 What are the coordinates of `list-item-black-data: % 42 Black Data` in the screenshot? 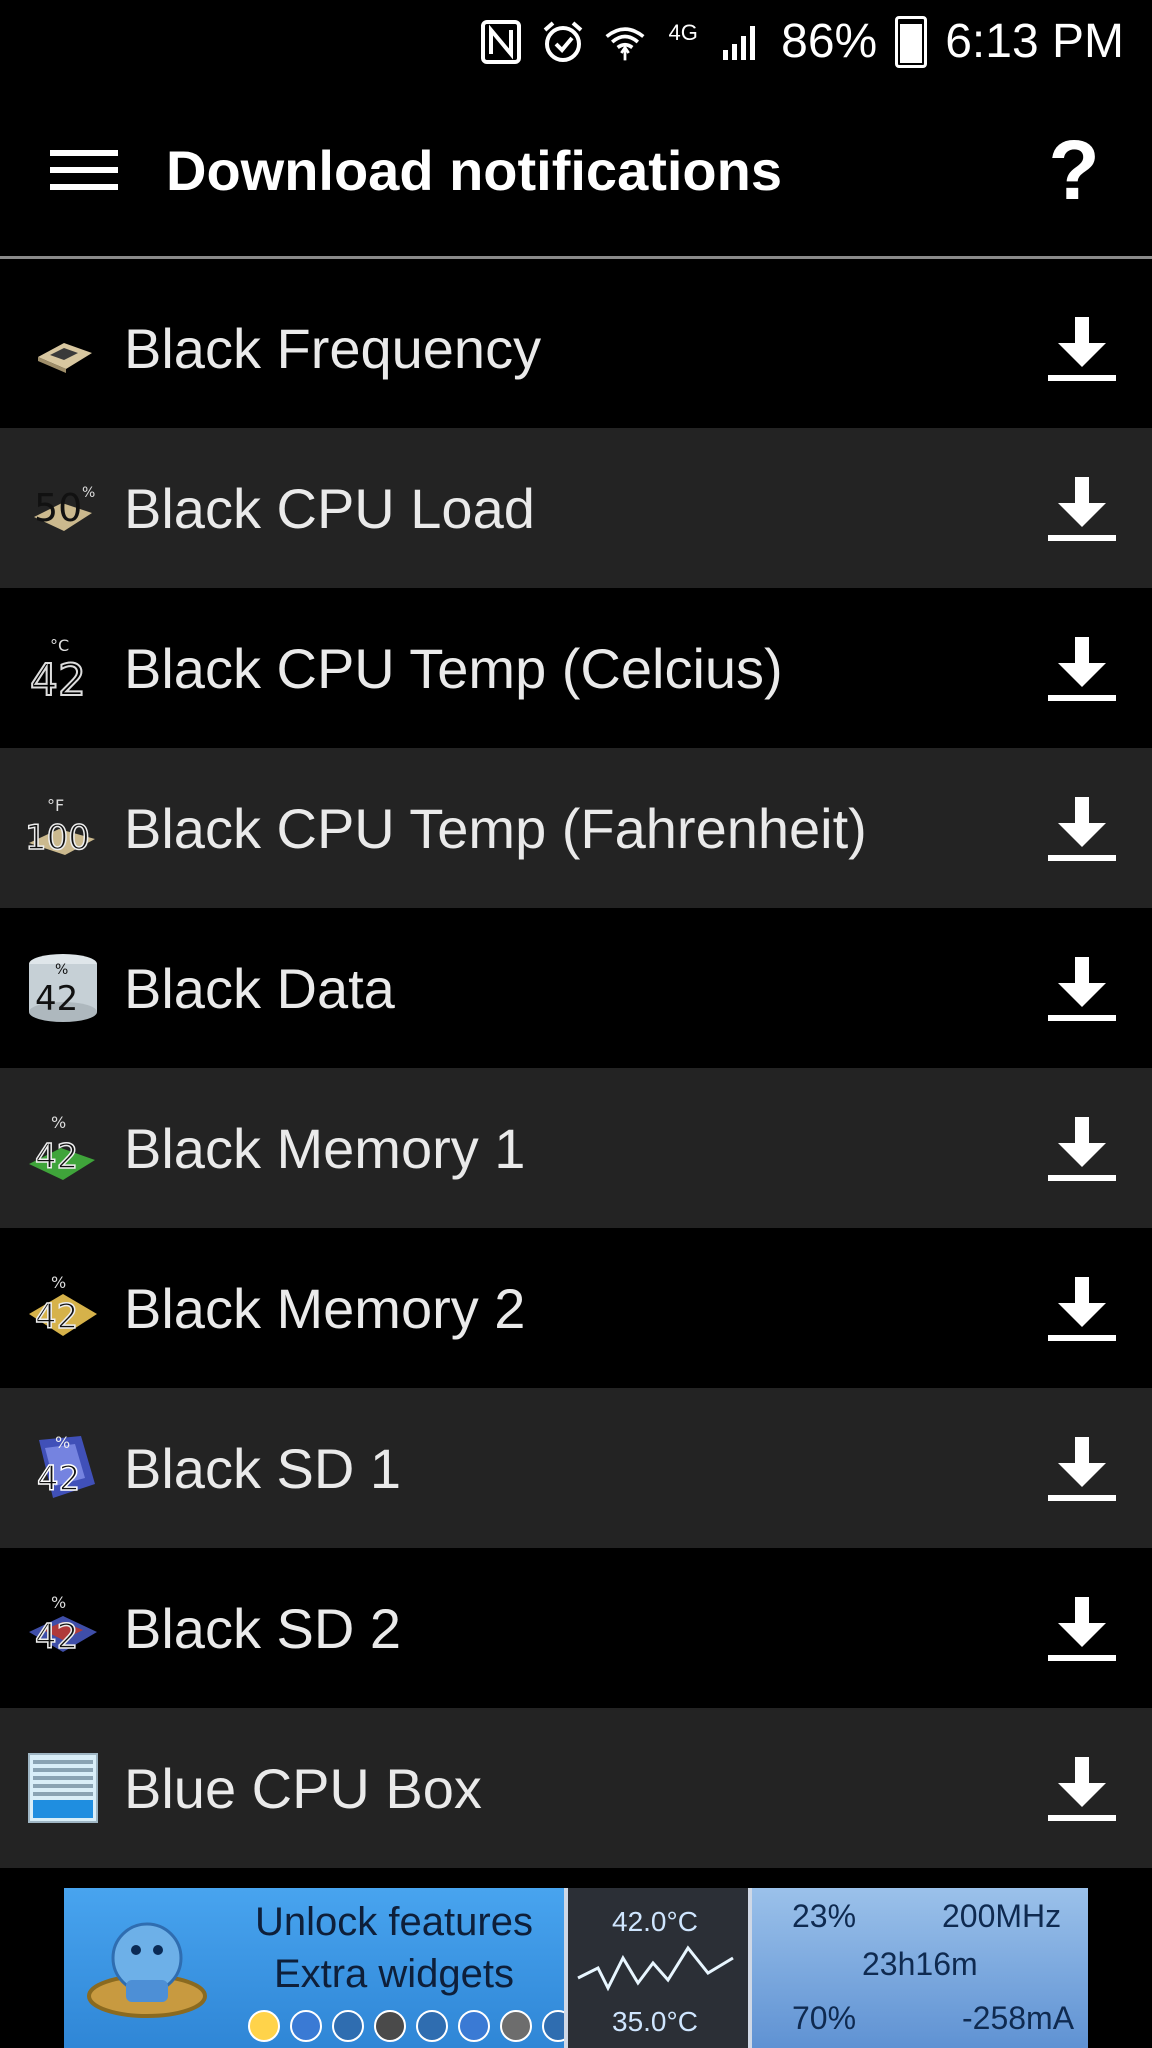 It's located at (576, 988).